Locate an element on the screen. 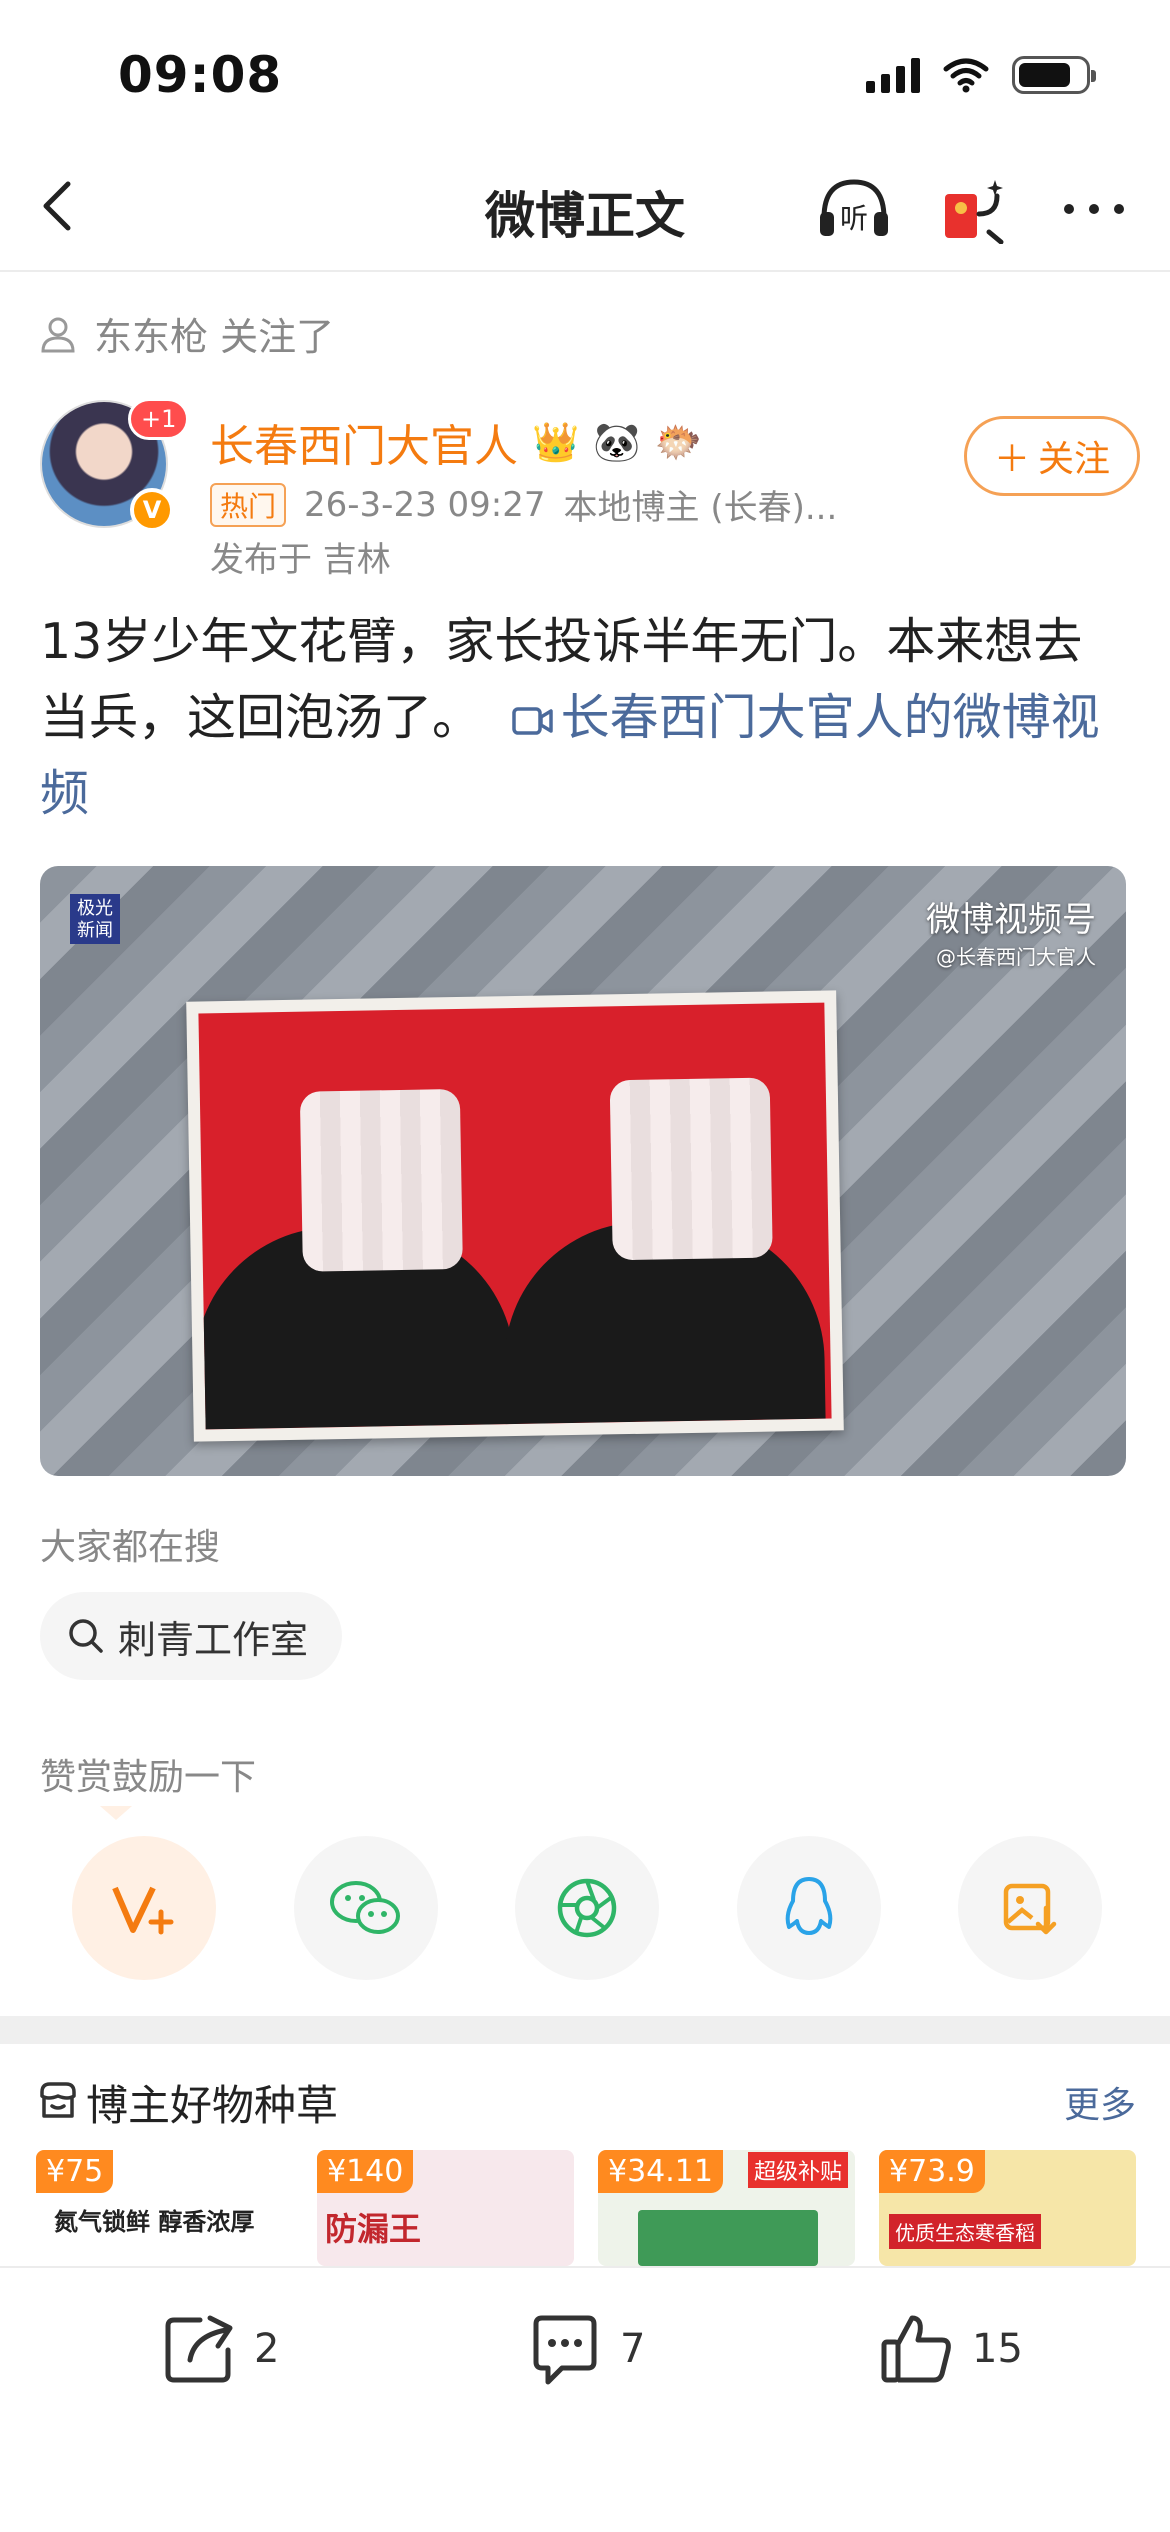 The image size is (1170, 2532). product-caption: 优质生态寒香稻 is located at coordinates (965, 2231).